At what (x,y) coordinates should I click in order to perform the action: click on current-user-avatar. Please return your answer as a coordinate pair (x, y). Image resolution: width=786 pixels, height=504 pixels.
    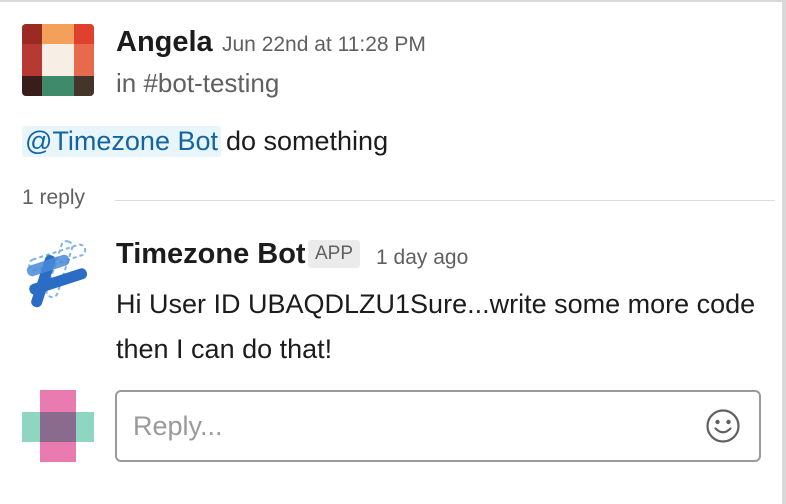
    Looking at the image, I should click on (58, 426).